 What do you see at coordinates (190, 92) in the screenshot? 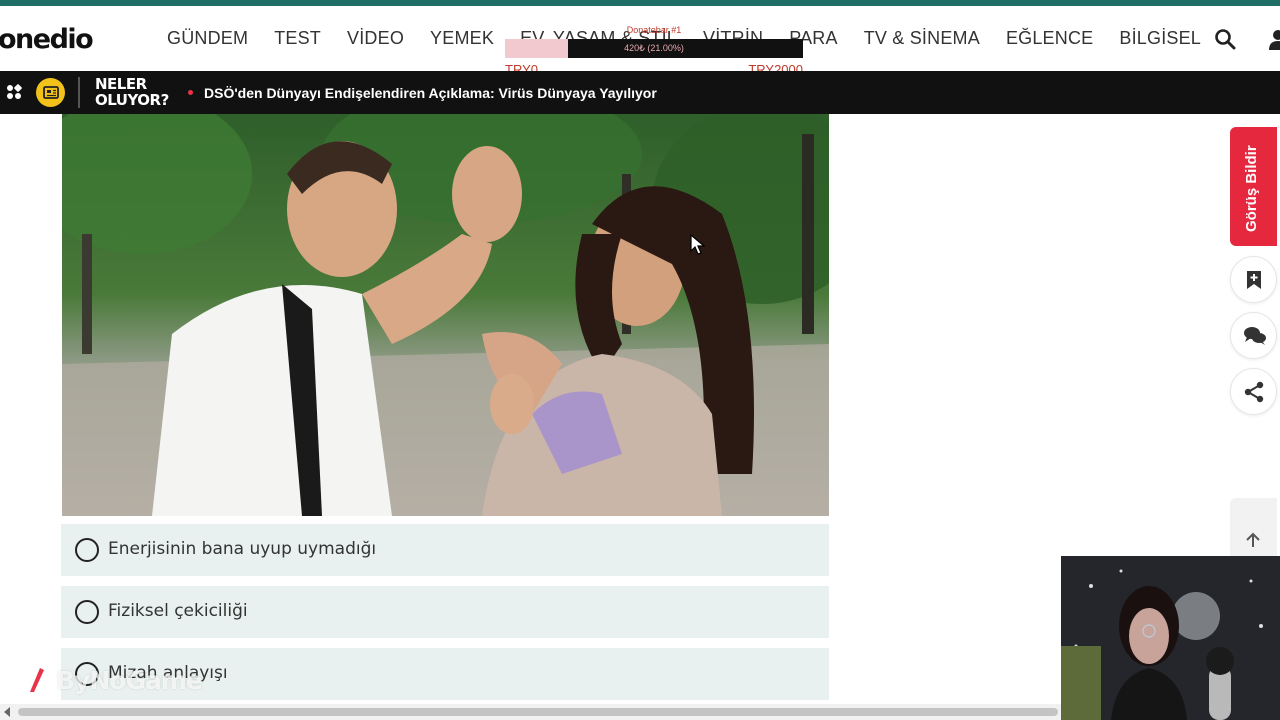
I see `ticker-bullet` at bounding box center [190, 92].